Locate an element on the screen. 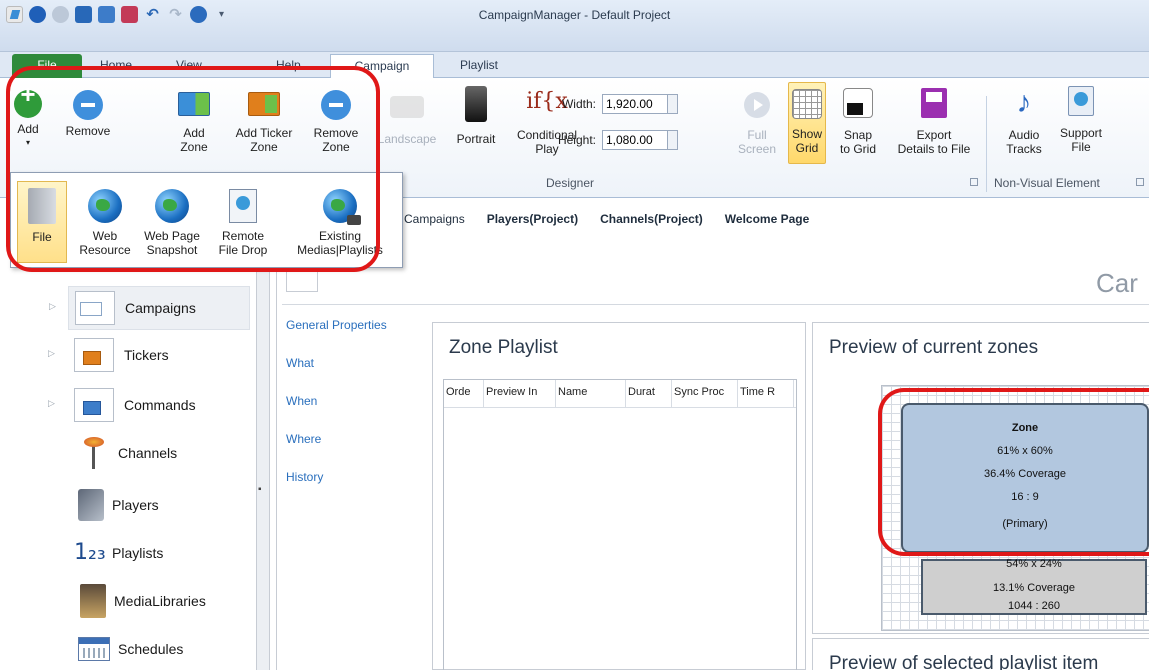 The image size is (1149, 670). add-button: Add ▾ is located at coordinates (28, 118).